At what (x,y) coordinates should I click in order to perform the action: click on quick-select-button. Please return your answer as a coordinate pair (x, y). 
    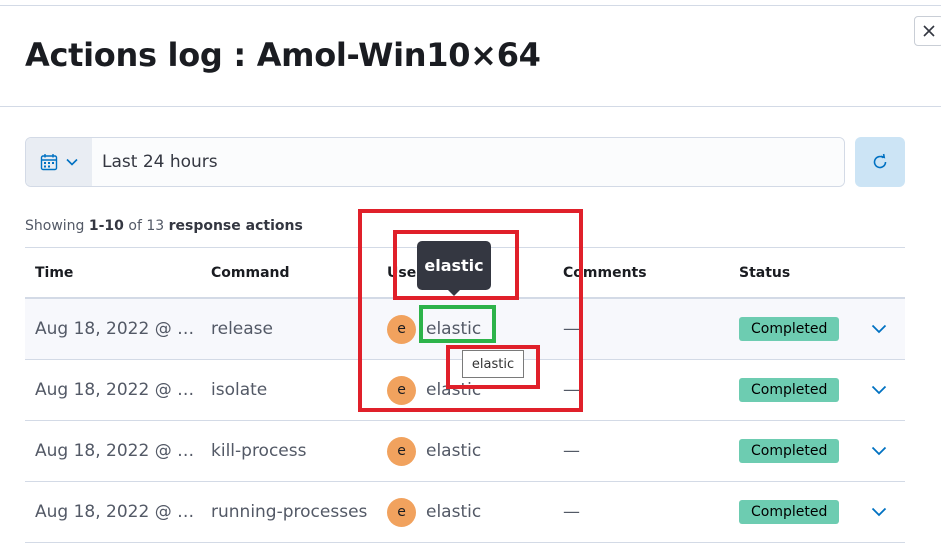
    Looking at the image, I should click on (59, 162).